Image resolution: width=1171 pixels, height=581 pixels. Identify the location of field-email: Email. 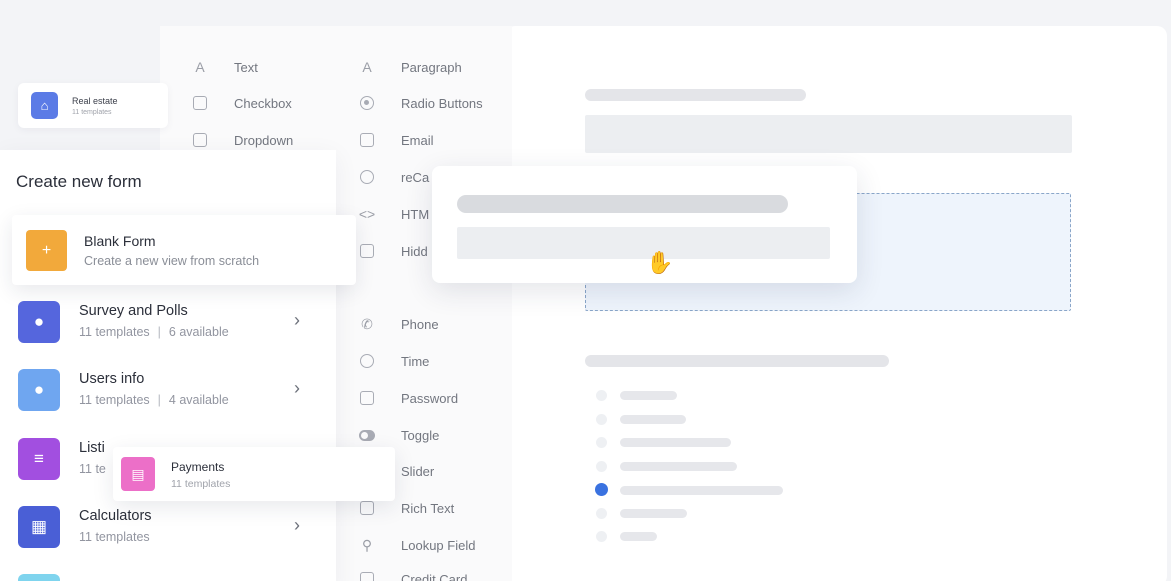
(396, 140).